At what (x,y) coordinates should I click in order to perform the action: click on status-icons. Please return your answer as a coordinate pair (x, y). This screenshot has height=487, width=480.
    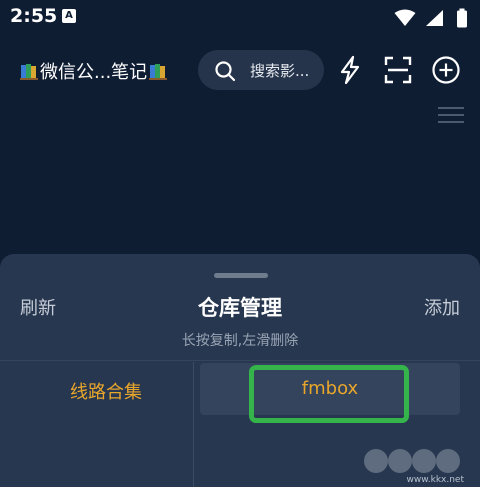
    Looking at the image, I should click on (431, 17).